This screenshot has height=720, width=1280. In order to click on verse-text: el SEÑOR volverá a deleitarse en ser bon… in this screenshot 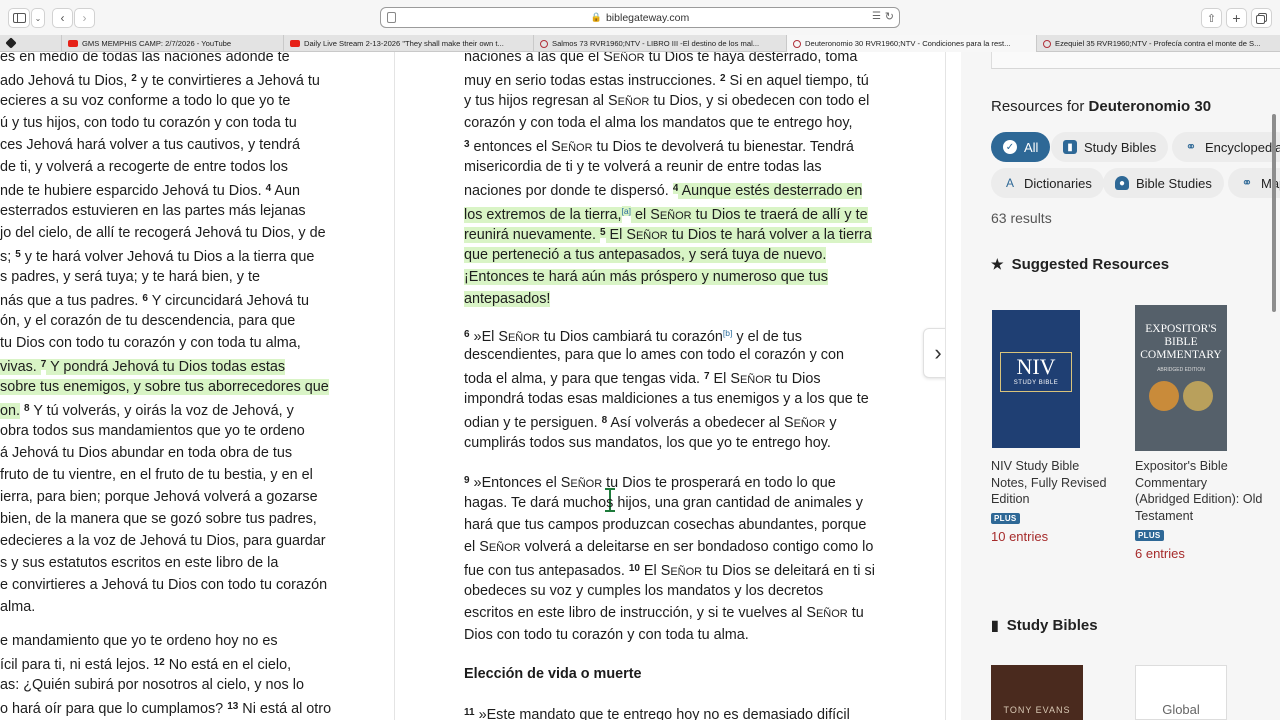, I will do `click(669, 547)`.